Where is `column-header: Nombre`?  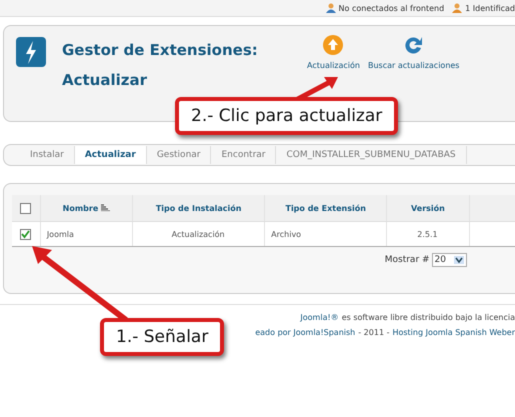 column-header: Nombre is located at coordinates (86, 208).